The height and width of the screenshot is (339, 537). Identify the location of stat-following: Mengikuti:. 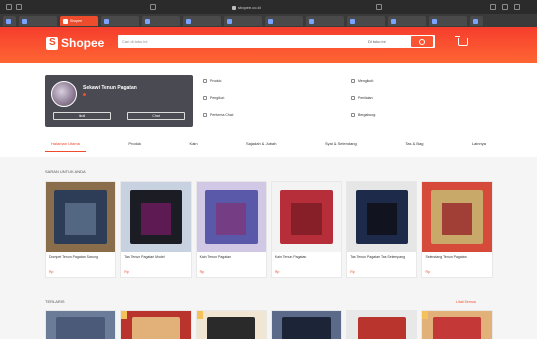
(362, 81).